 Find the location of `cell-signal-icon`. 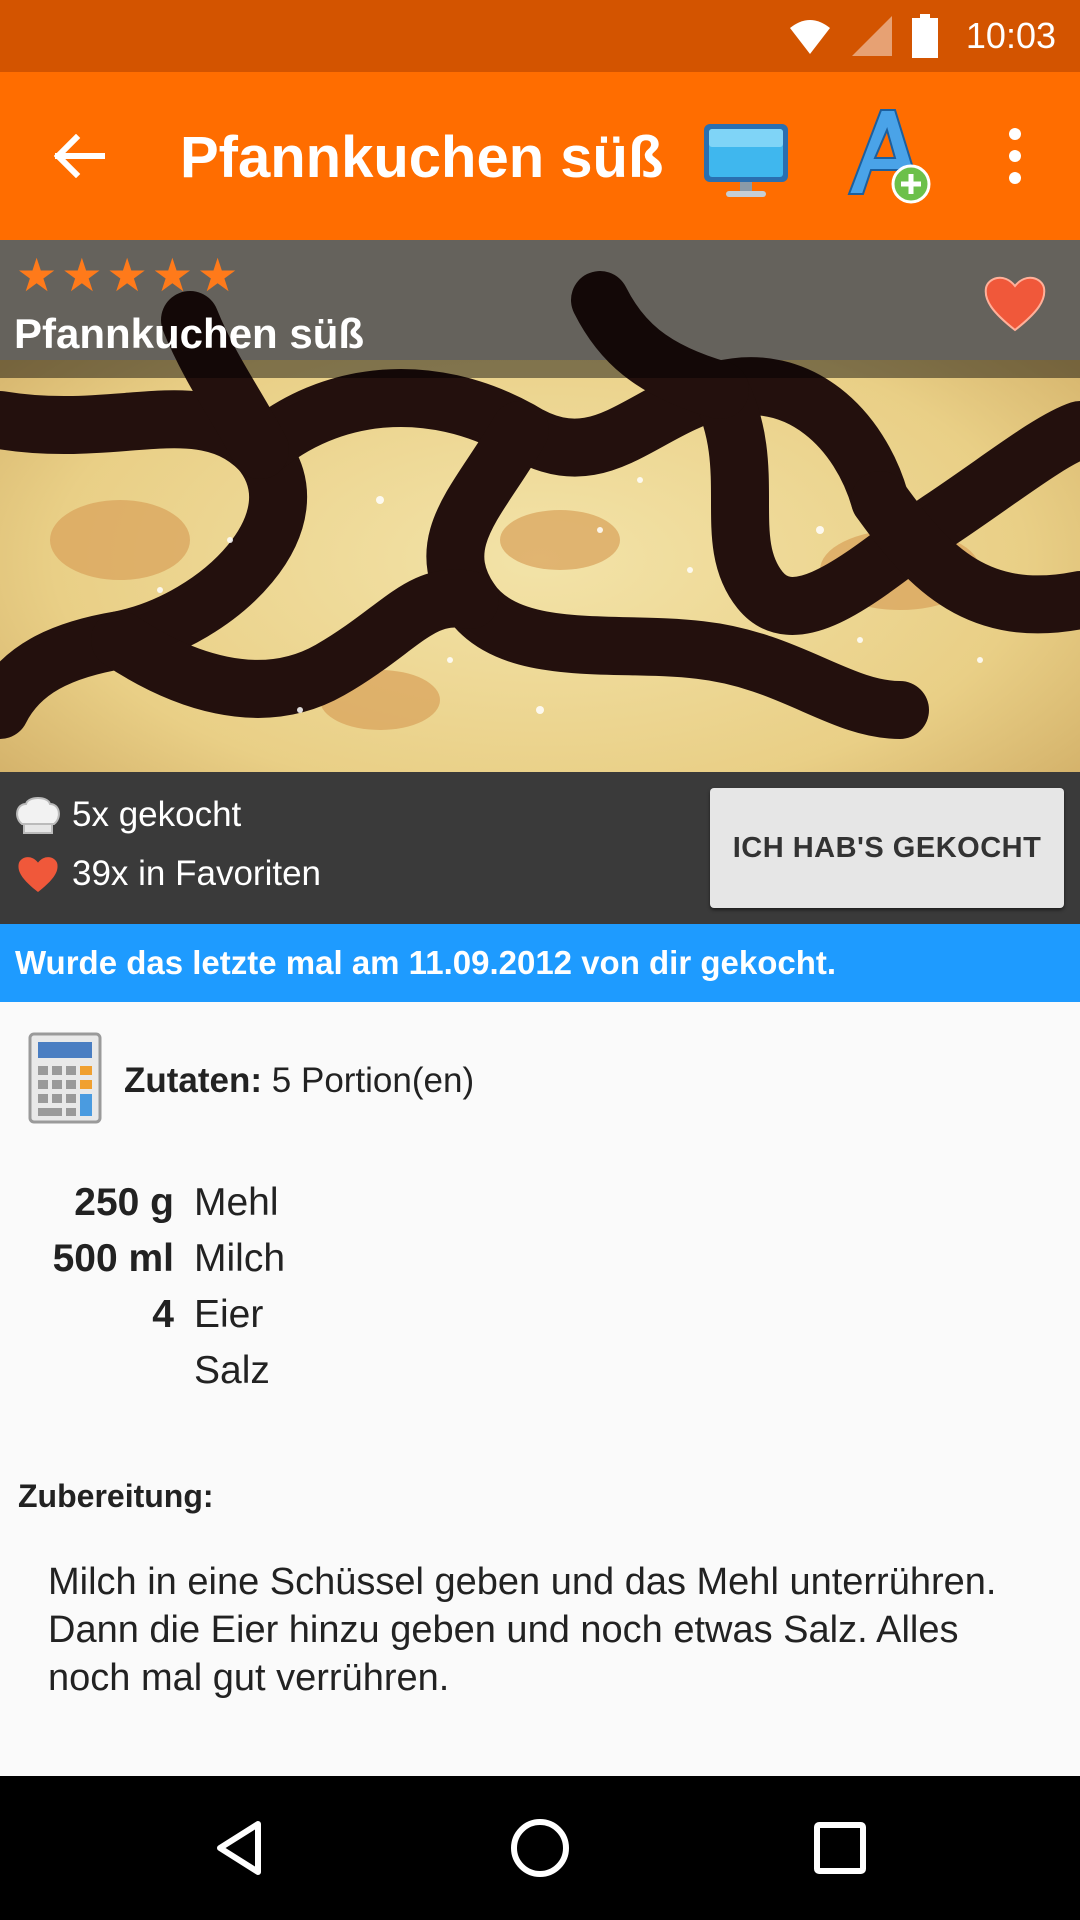

cell-signal-icon is located at coordinates (871, 36).